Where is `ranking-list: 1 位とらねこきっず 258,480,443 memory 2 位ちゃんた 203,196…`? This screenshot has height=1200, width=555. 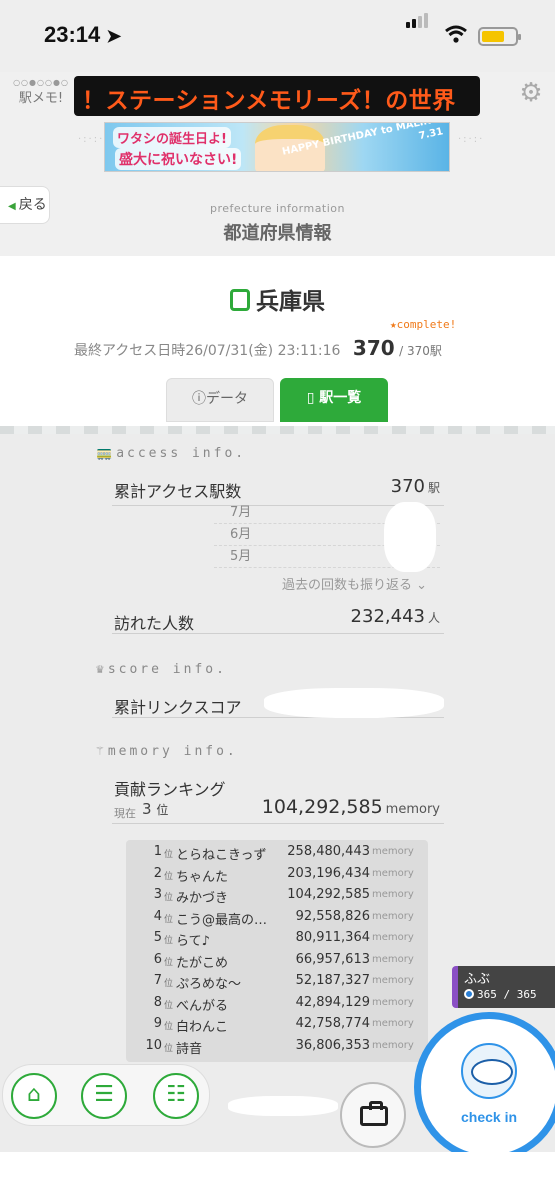
ranking-list: 1 位とらねこきっず 258,480,443 memory 2 位ちゃんた 203,196… is located at coordinates (277, 951).